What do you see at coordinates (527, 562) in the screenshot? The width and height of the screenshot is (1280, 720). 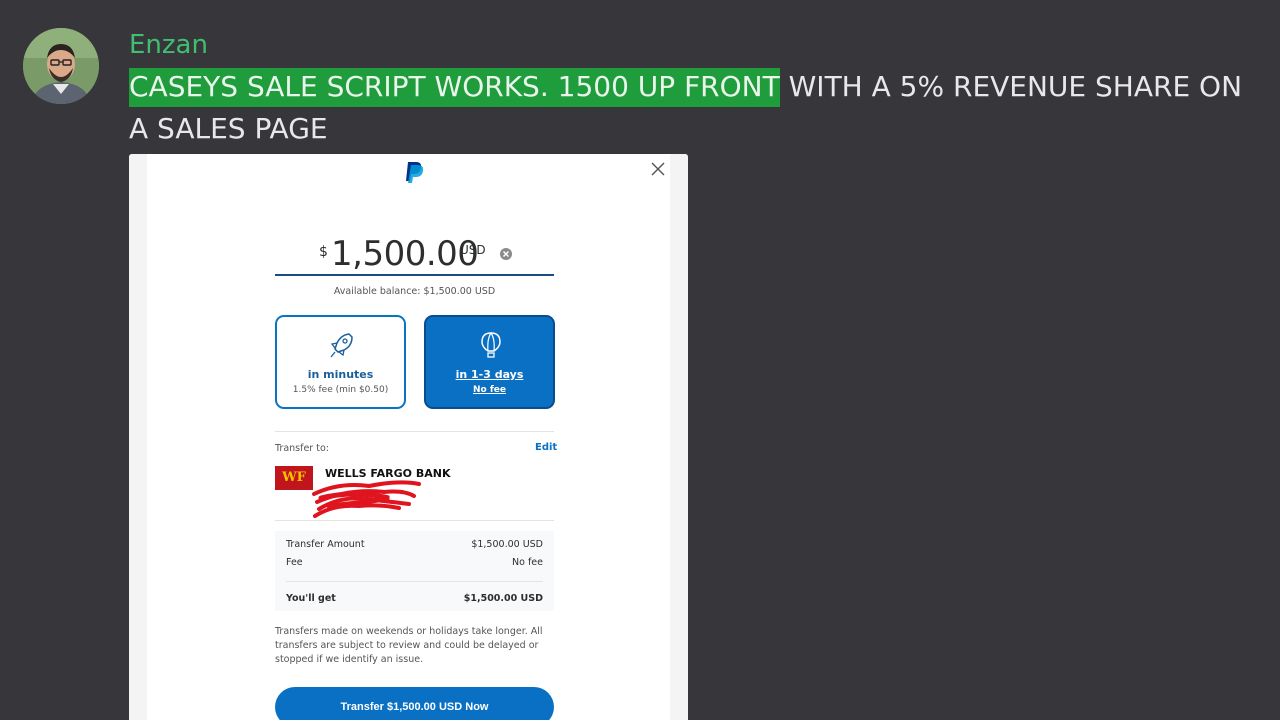 I see `fee-value: No fee` at bounding box center [527, 562].